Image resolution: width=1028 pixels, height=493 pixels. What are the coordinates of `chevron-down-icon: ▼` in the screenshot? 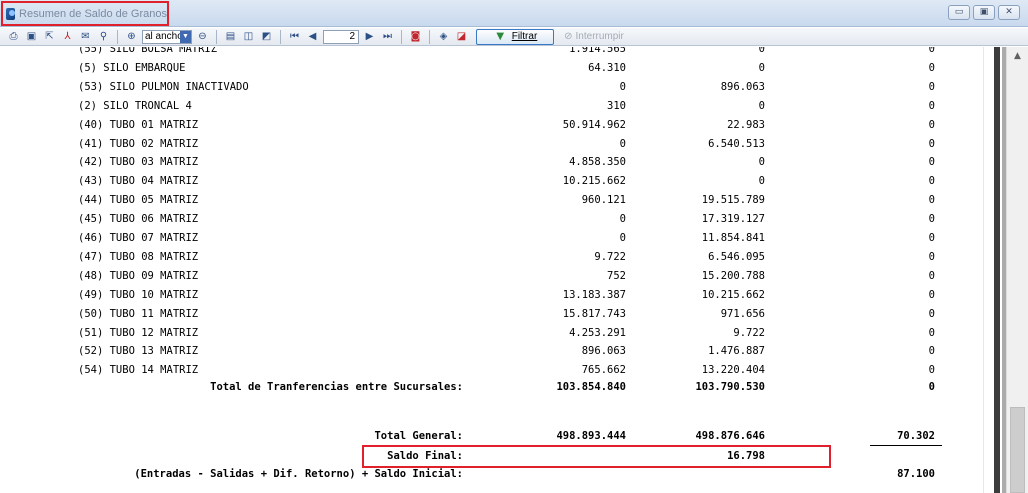 It's located at (185, 36).